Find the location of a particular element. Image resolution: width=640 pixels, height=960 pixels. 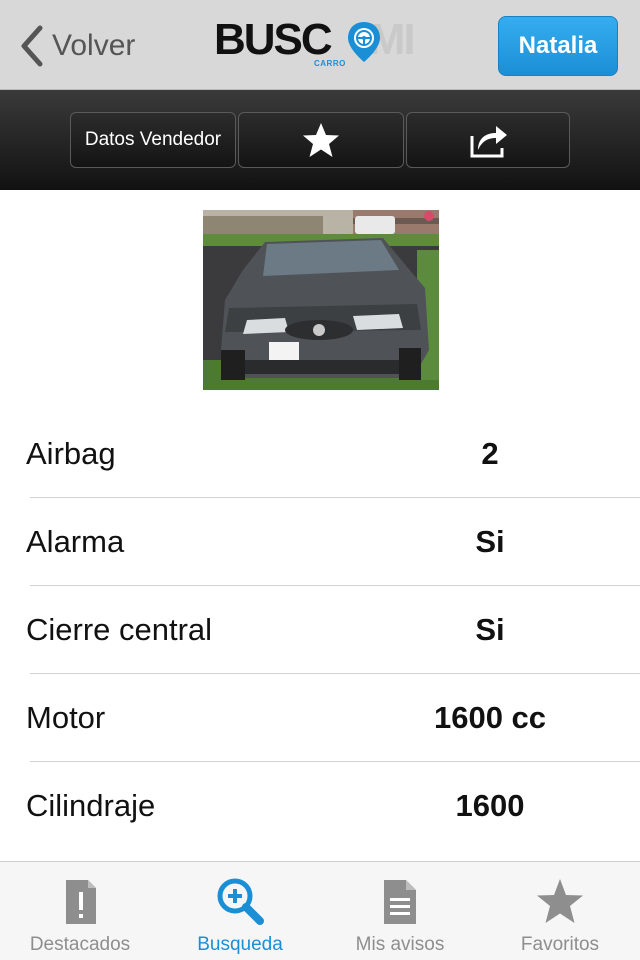

spec-label: Motor is located at coordinates (66, 717).